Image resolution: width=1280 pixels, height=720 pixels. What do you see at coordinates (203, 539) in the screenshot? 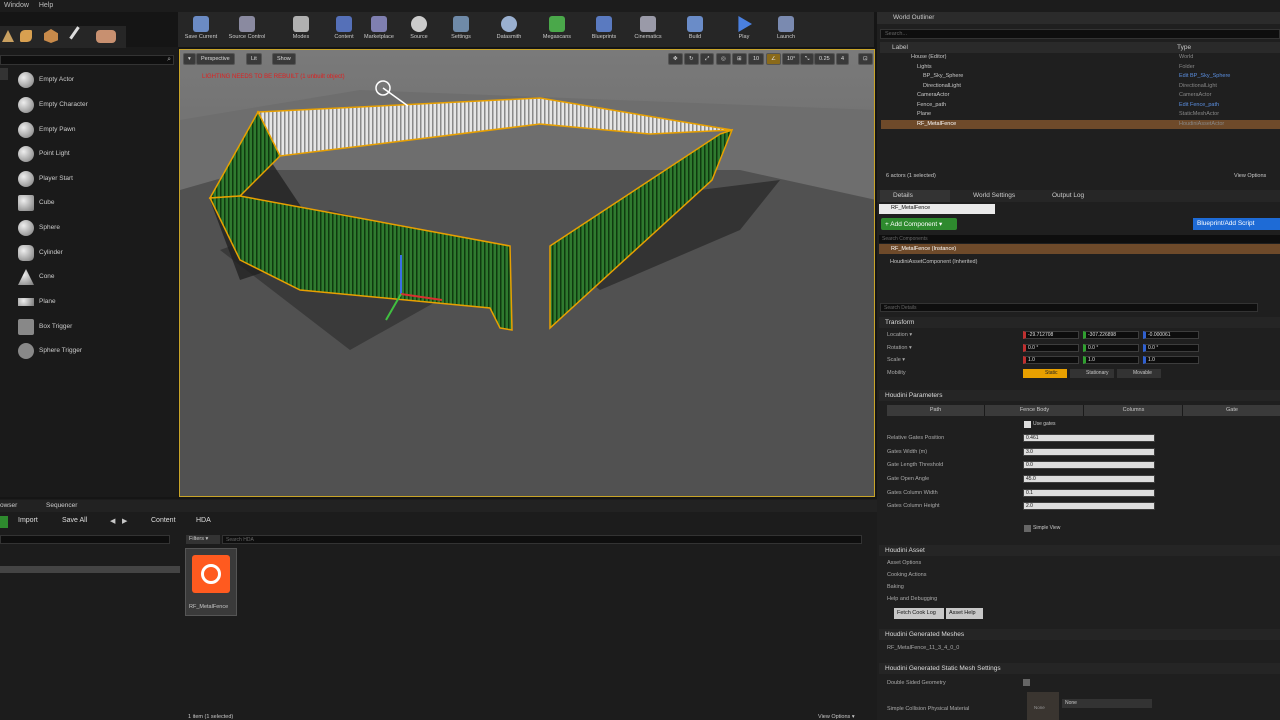
I see `filters-button: Filters ▾` at bounding box center [203, 539].